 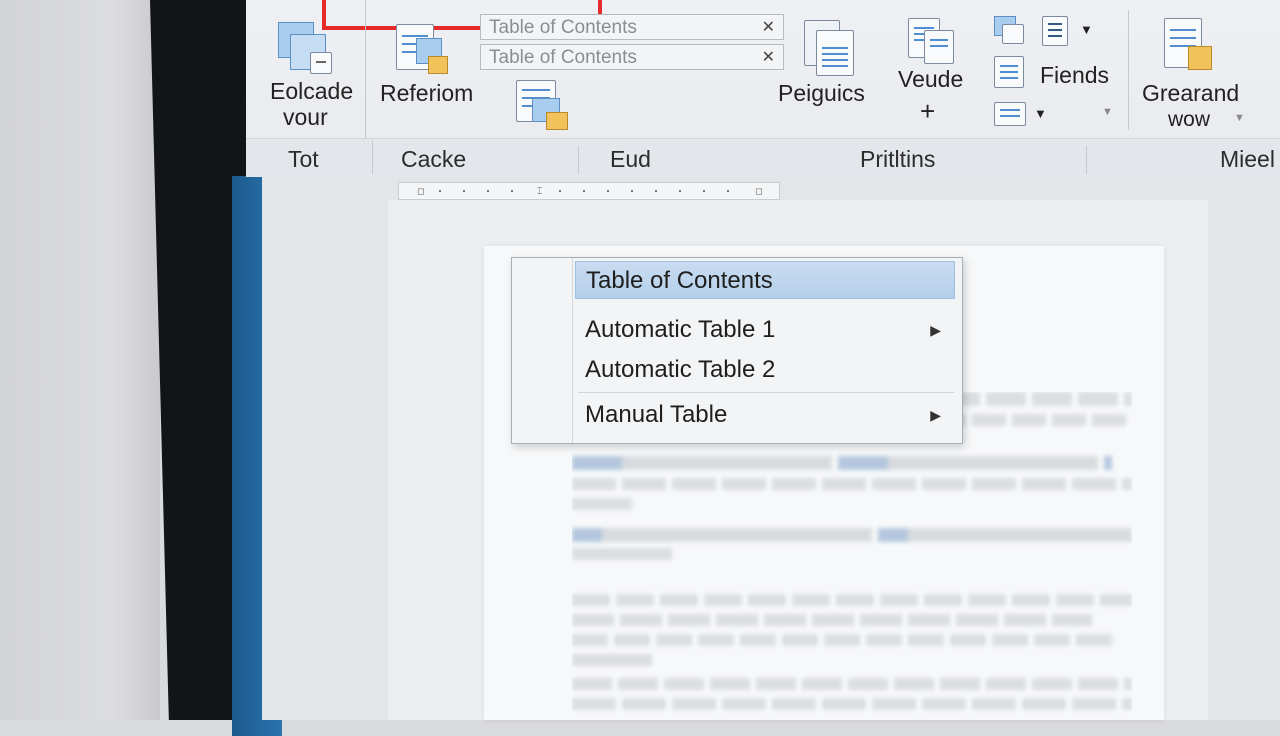 What do you see at coordinates (898, 159) in the screenshot?
I see `group-label-pritltins: Pritltins` at bounding box center [898, 159].